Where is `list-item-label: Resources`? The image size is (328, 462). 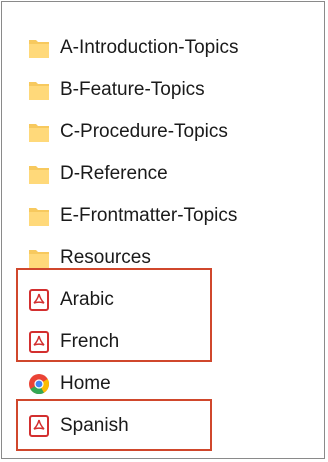
list-item-label: Resources is located at coordinates (105, 257).